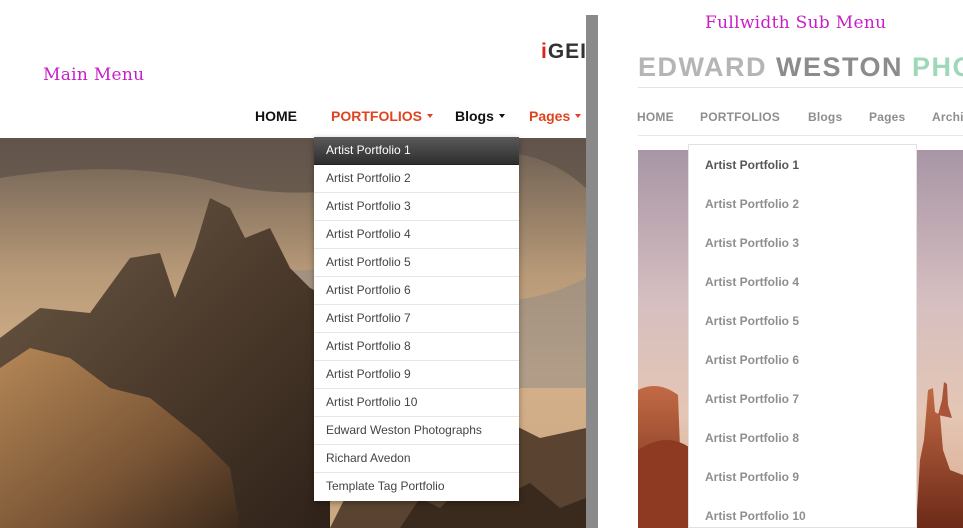 The image size is (963, 528). What do you see at coordinates (416, 263) in the screenshot?
I see `dropdown-item-artist-portfolio-5: Artist Portfolio 5` at bounding box center [416, 263].